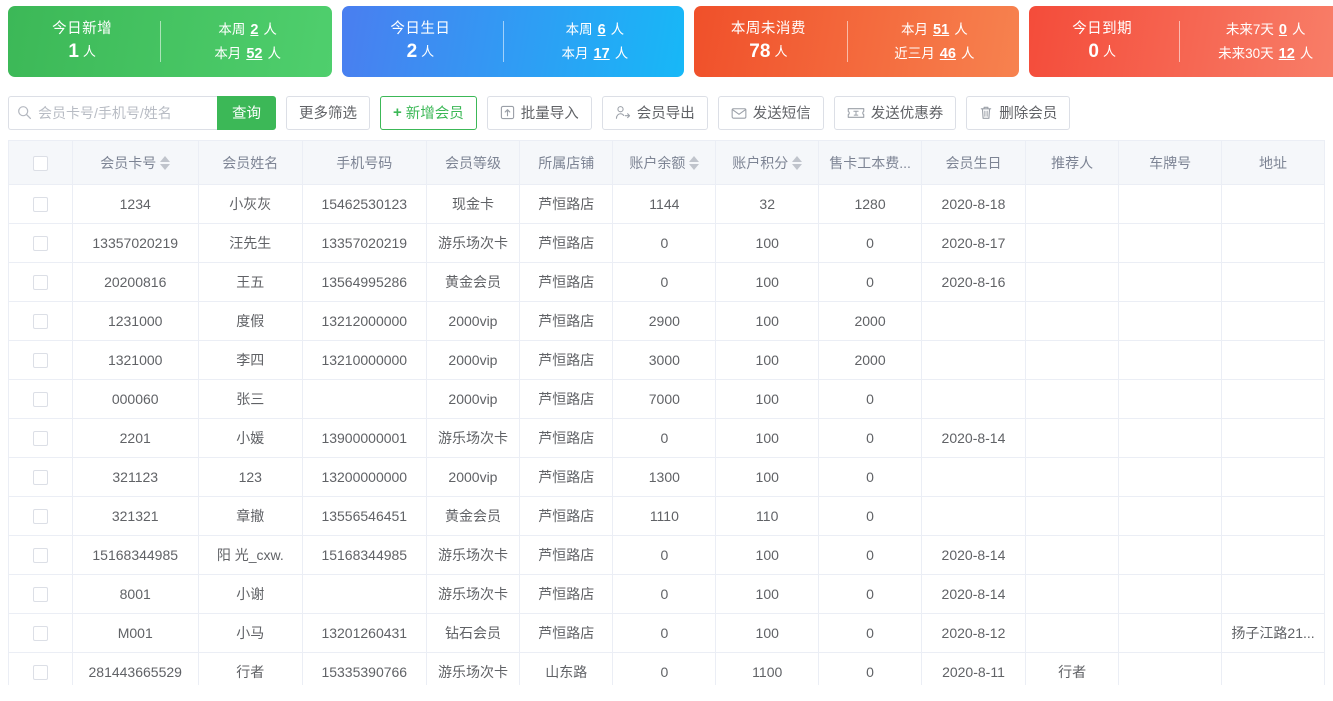 The width and height of the screenshot is (1333, 701). I want to click on sort-arrows-points, so click(797, 162).